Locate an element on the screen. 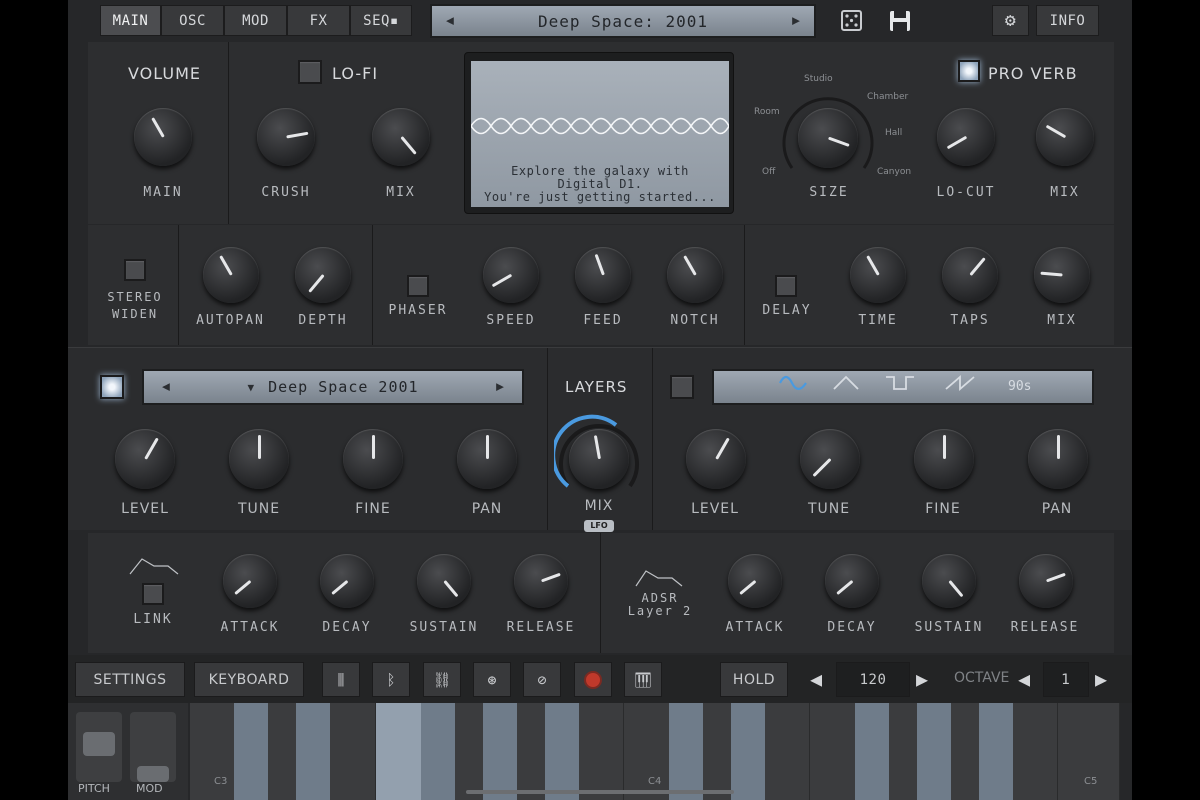  phaser-toggle is located at coordinates (418, 286).